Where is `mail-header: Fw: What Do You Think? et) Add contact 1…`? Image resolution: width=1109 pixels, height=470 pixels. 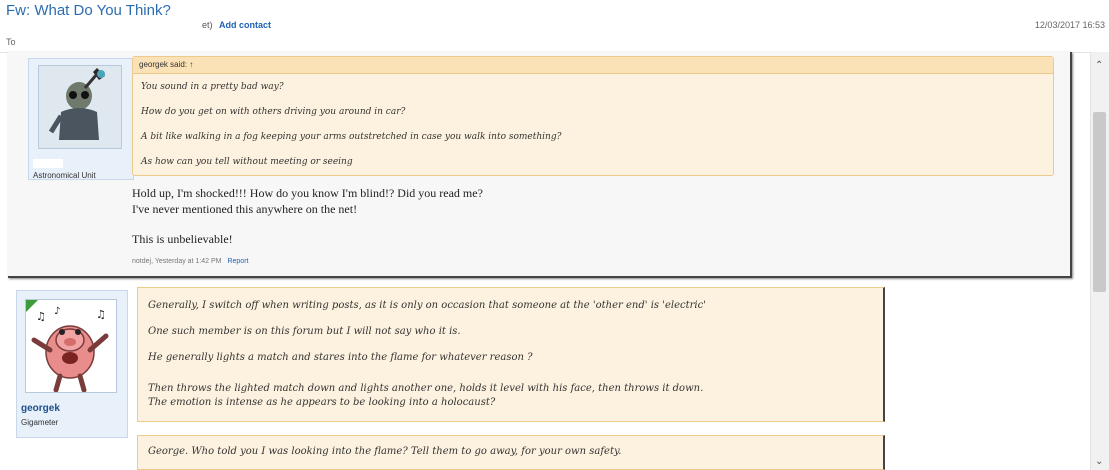
mail-header: Fw: What Do You Think? et) Add contact 1… is located at coordinates (554, 26).